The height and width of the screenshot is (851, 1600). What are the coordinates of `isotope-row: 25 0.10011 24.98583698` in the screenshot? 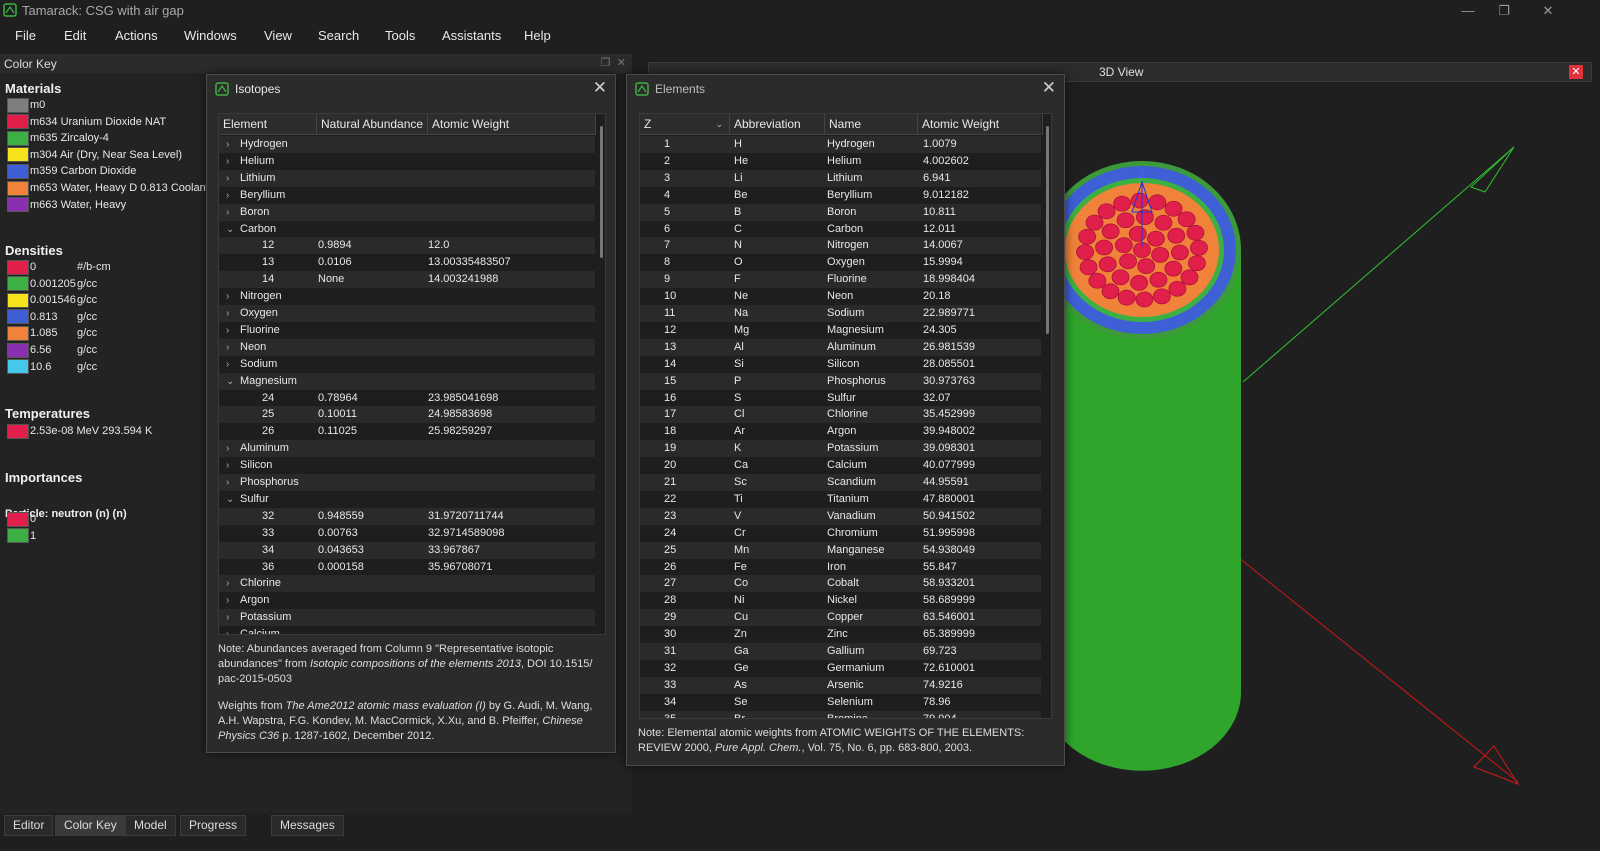 It's located at (407, 415).